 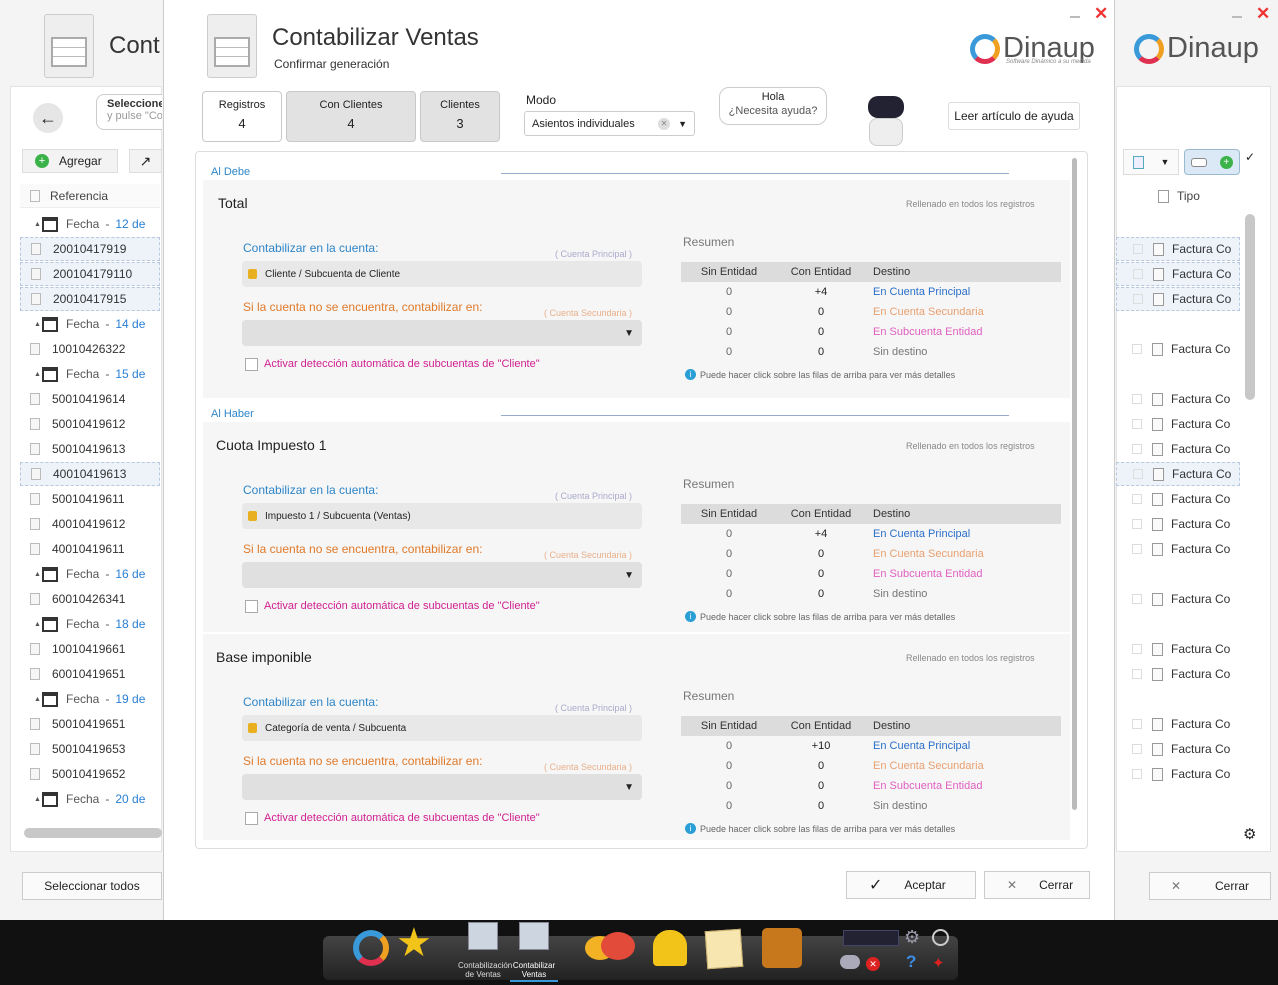 What do you see at coordinates (938, 963) in the screenshot?
I see `pin-icon: ✦` at bounding box center [938, 963].